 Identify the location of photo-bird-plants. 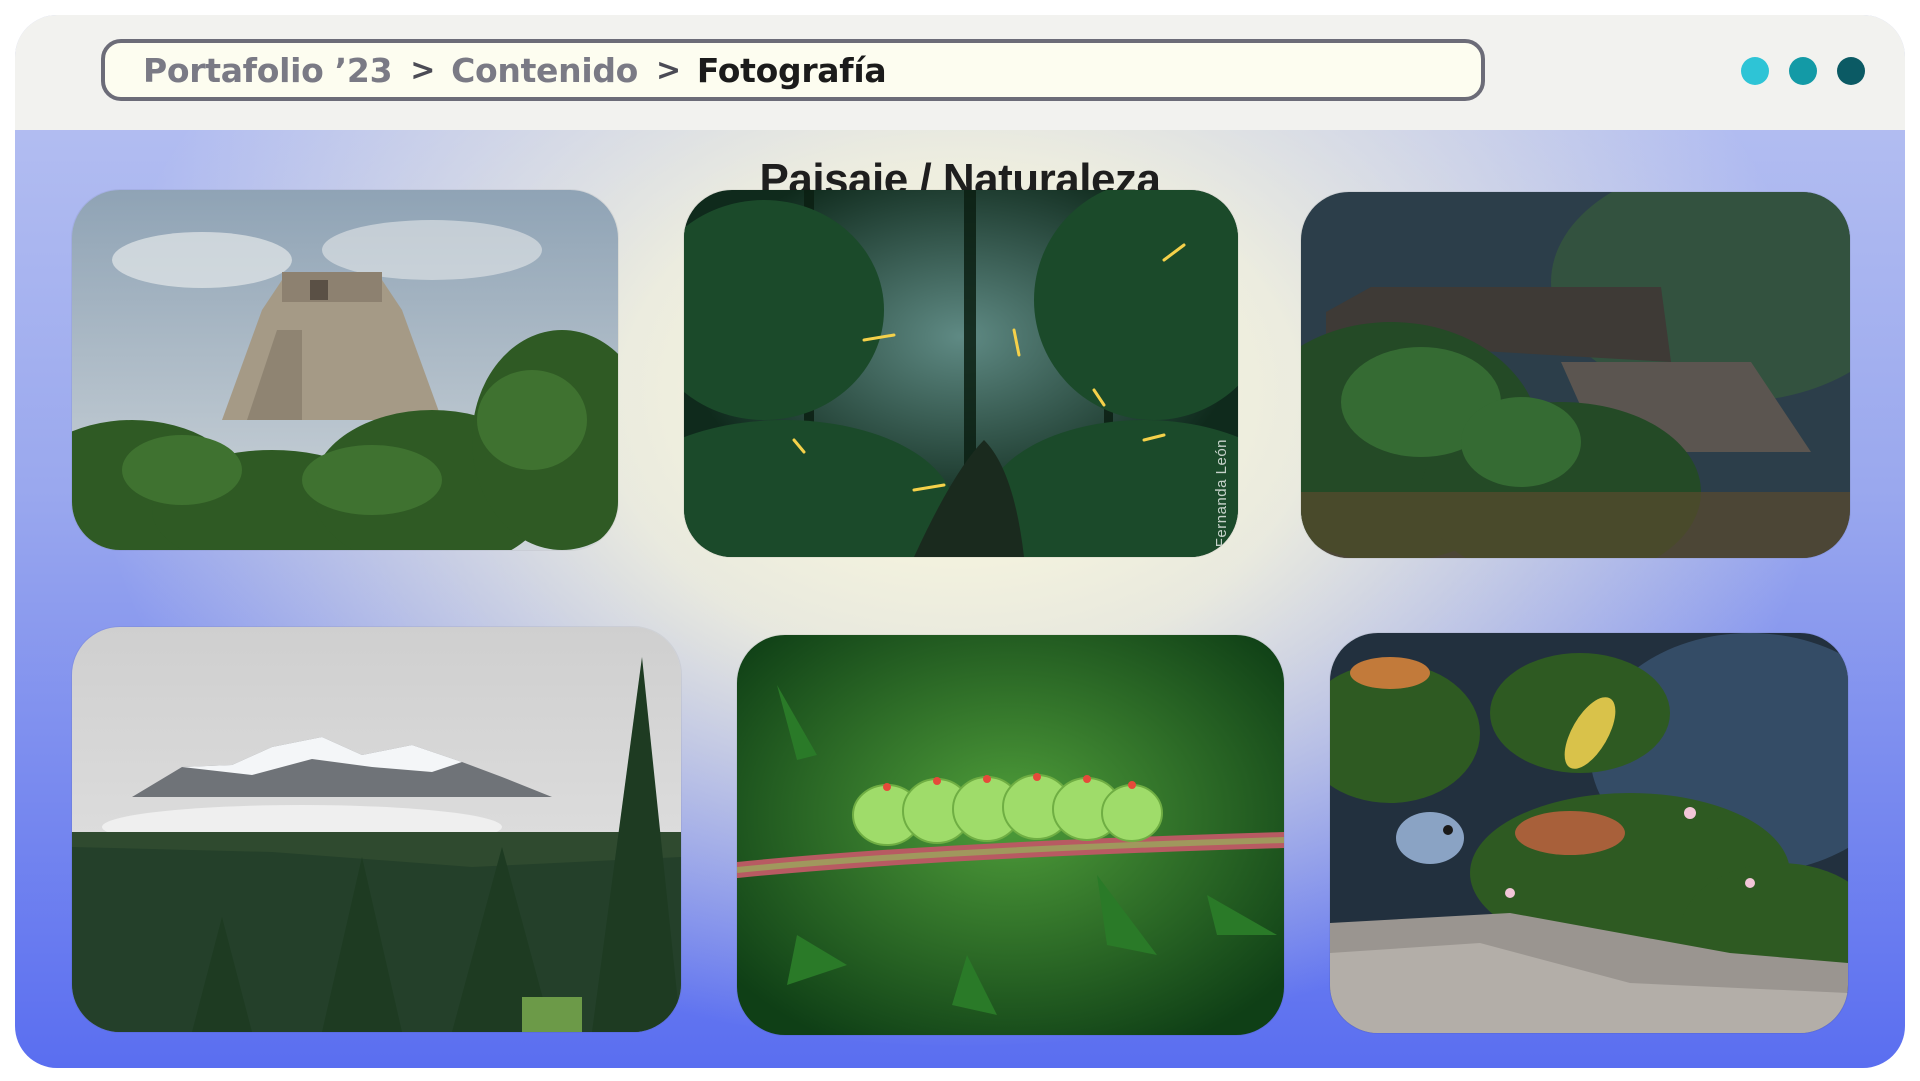
(1589, 833).